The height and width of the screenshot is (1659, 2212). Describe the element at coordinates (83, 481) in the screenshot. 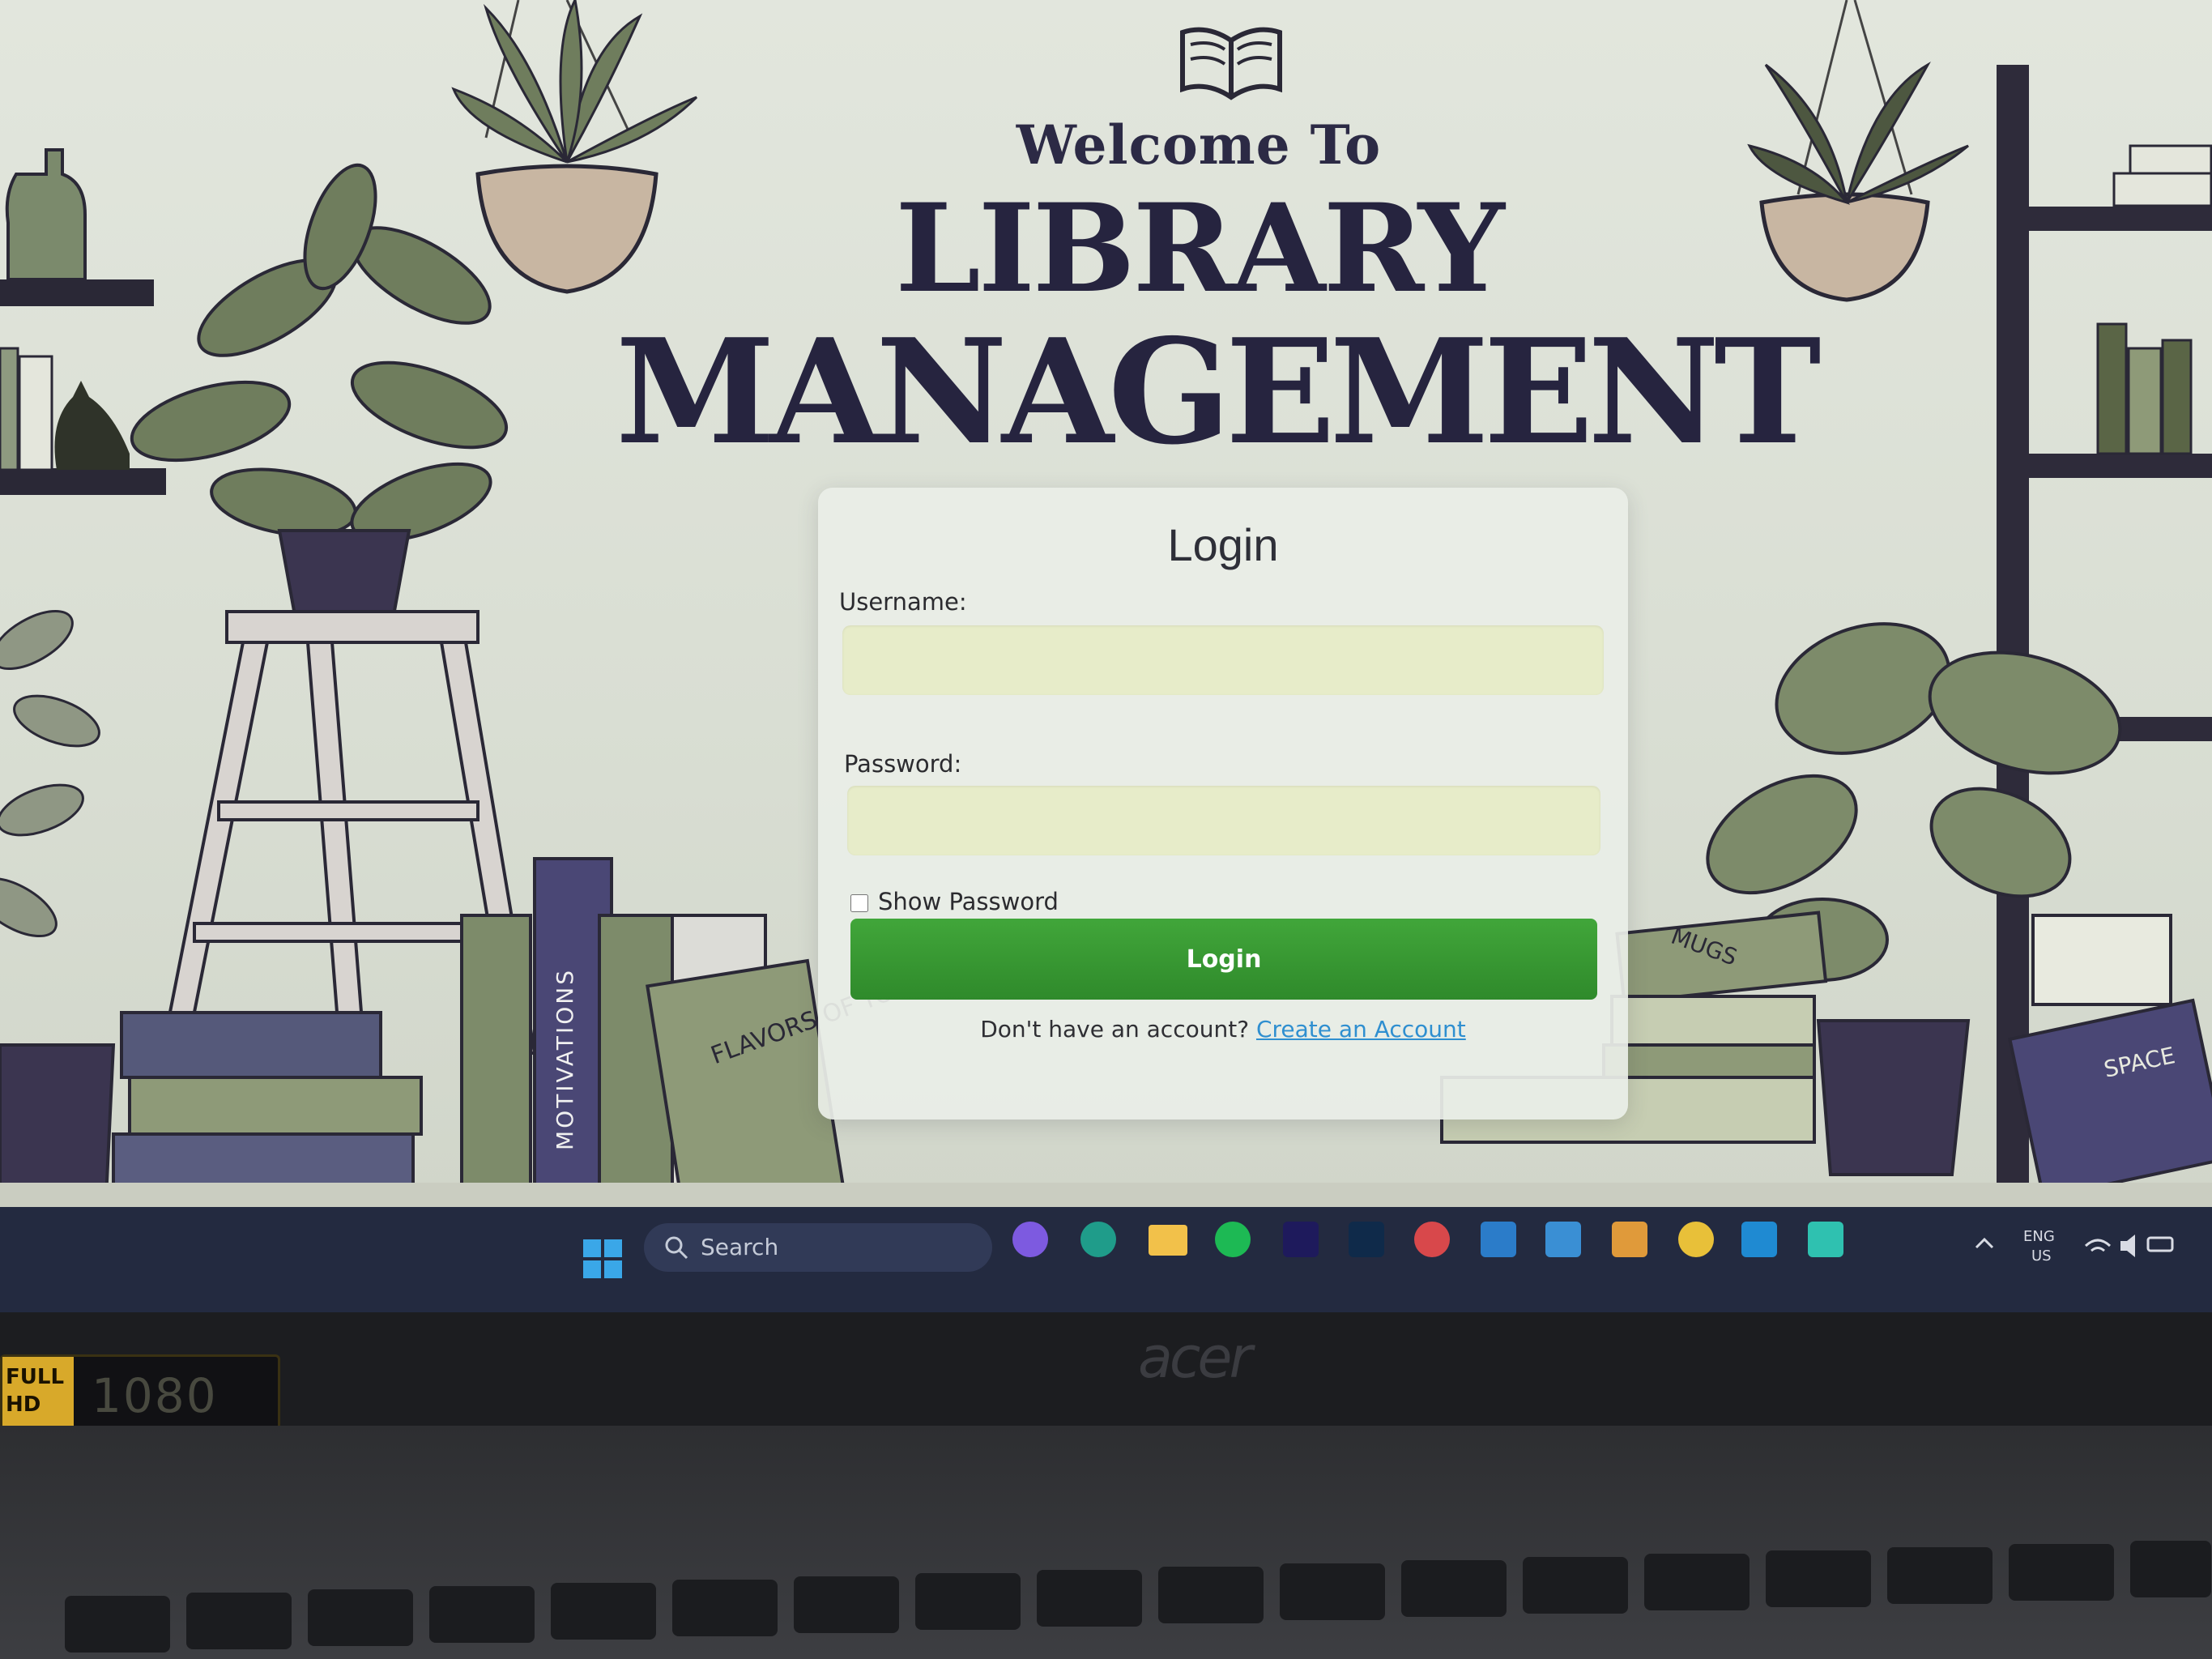

I see `shelf-left-bottom` at that location.